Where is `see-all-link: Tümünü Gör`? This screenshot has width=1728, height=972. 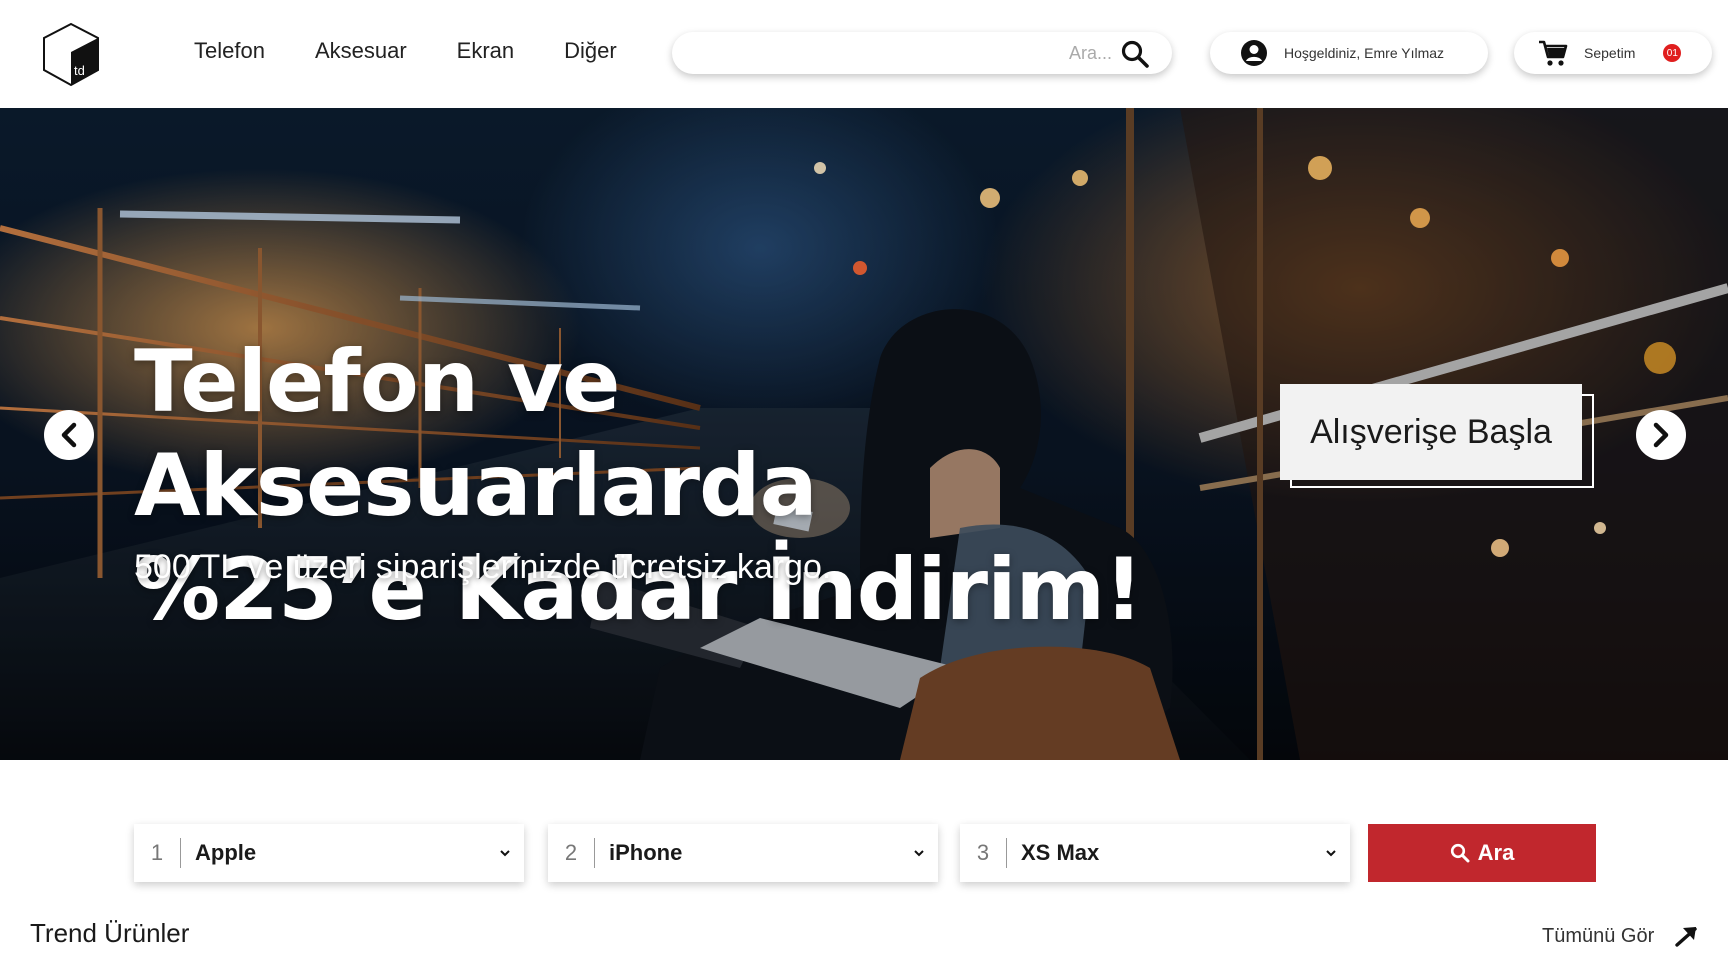 see-all-link: Tümünü Gör is located at coordinates (1621, 936).